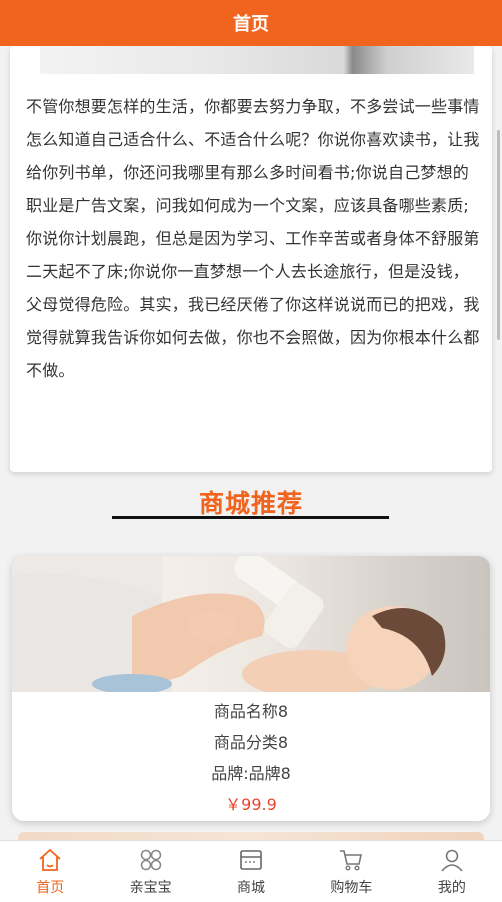 The width and height of the screenshot is (502, 902). What do you see at coordinates (351, 888) in the screenshot?
I see `tab-cart-label: 购物车` at bounding box center [351, 888].